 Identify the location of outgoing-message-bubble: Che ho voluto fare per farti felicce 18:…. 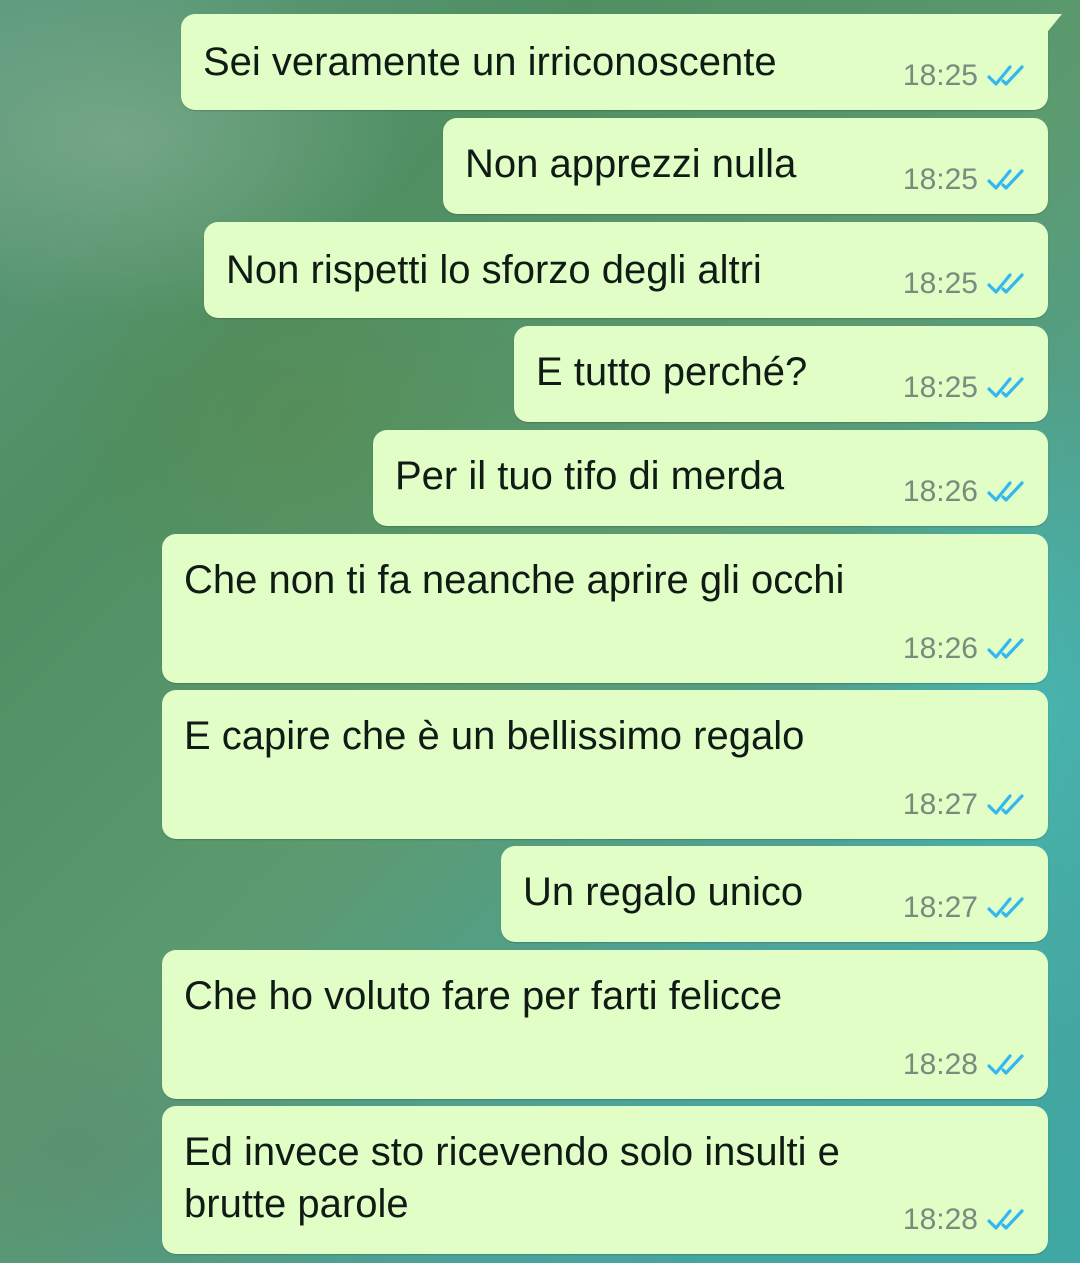
(605, 1024).